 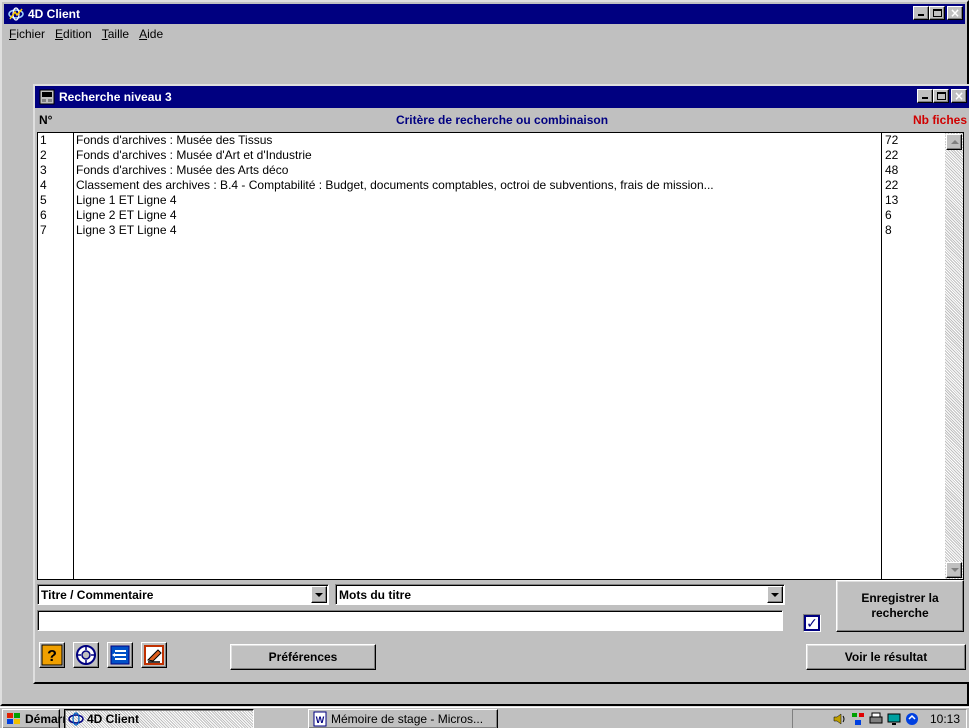 I want to click on preferences-button: Préférences, so click(x=303, y=657).